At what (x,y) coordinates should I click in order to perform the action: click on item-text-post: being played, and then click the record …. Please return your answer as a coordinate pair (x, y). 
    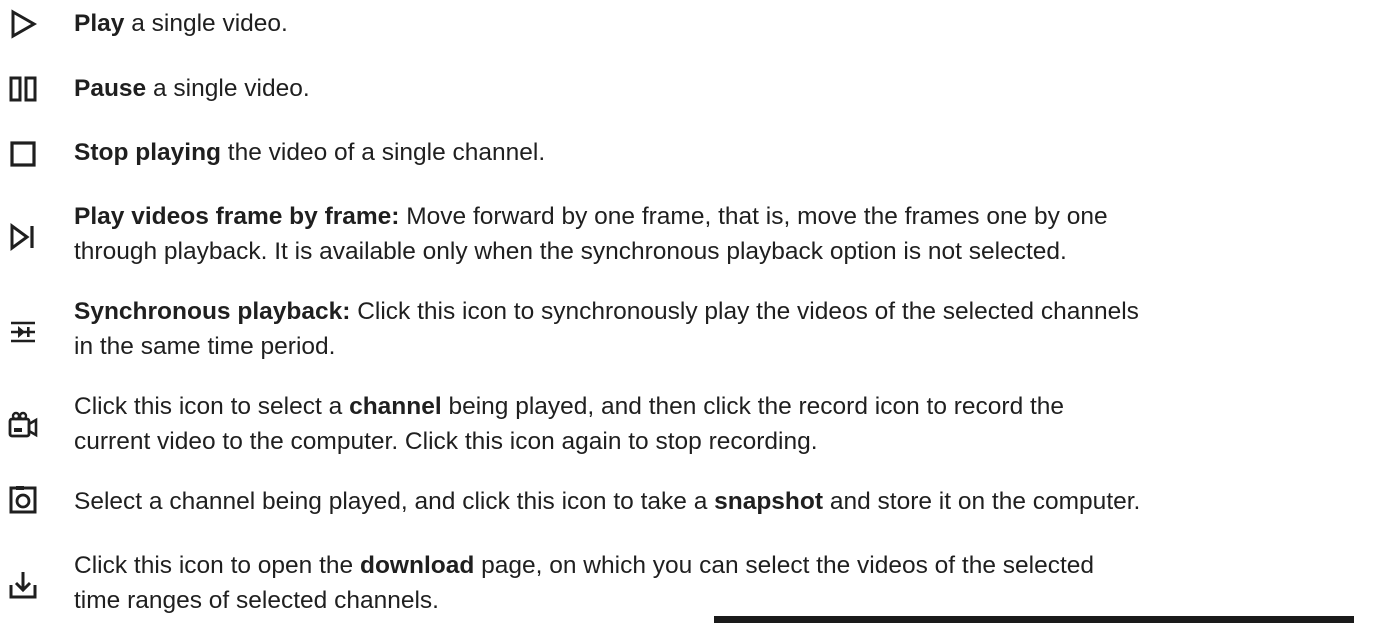
    Looking at the image, I should click on (753, 406).